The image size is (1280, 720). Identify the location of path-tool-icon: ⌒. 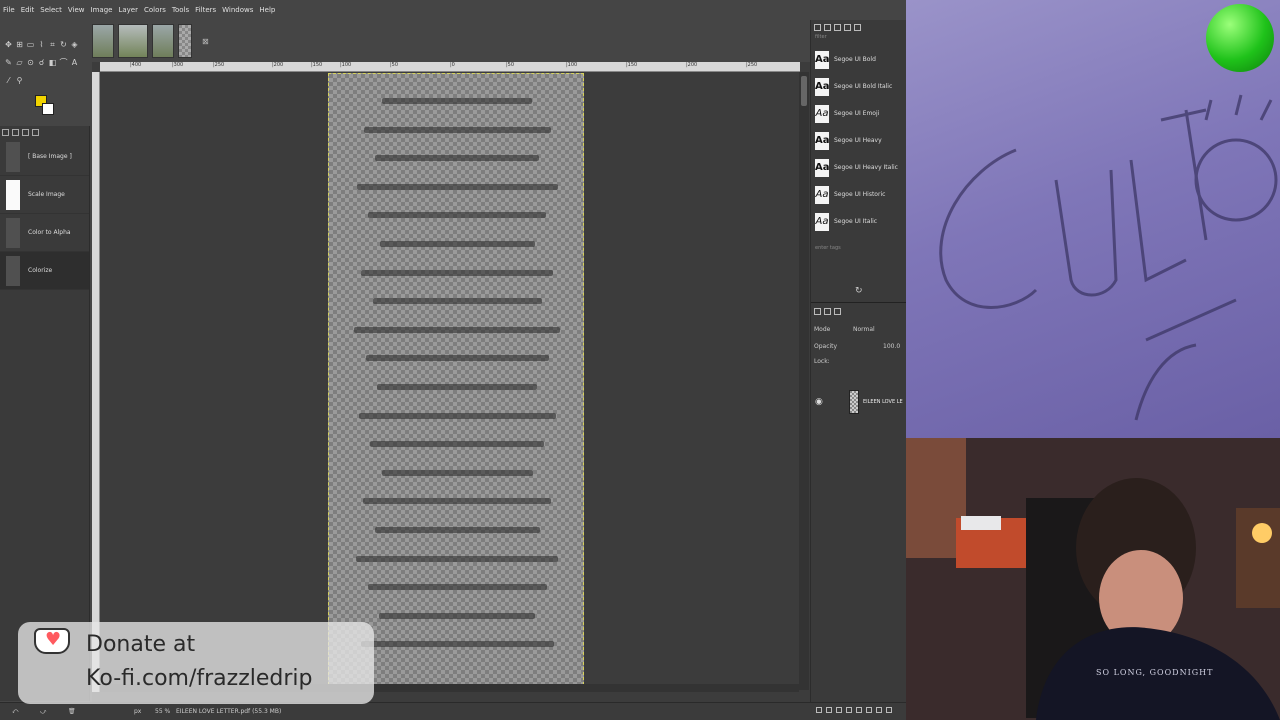
(63, 62).